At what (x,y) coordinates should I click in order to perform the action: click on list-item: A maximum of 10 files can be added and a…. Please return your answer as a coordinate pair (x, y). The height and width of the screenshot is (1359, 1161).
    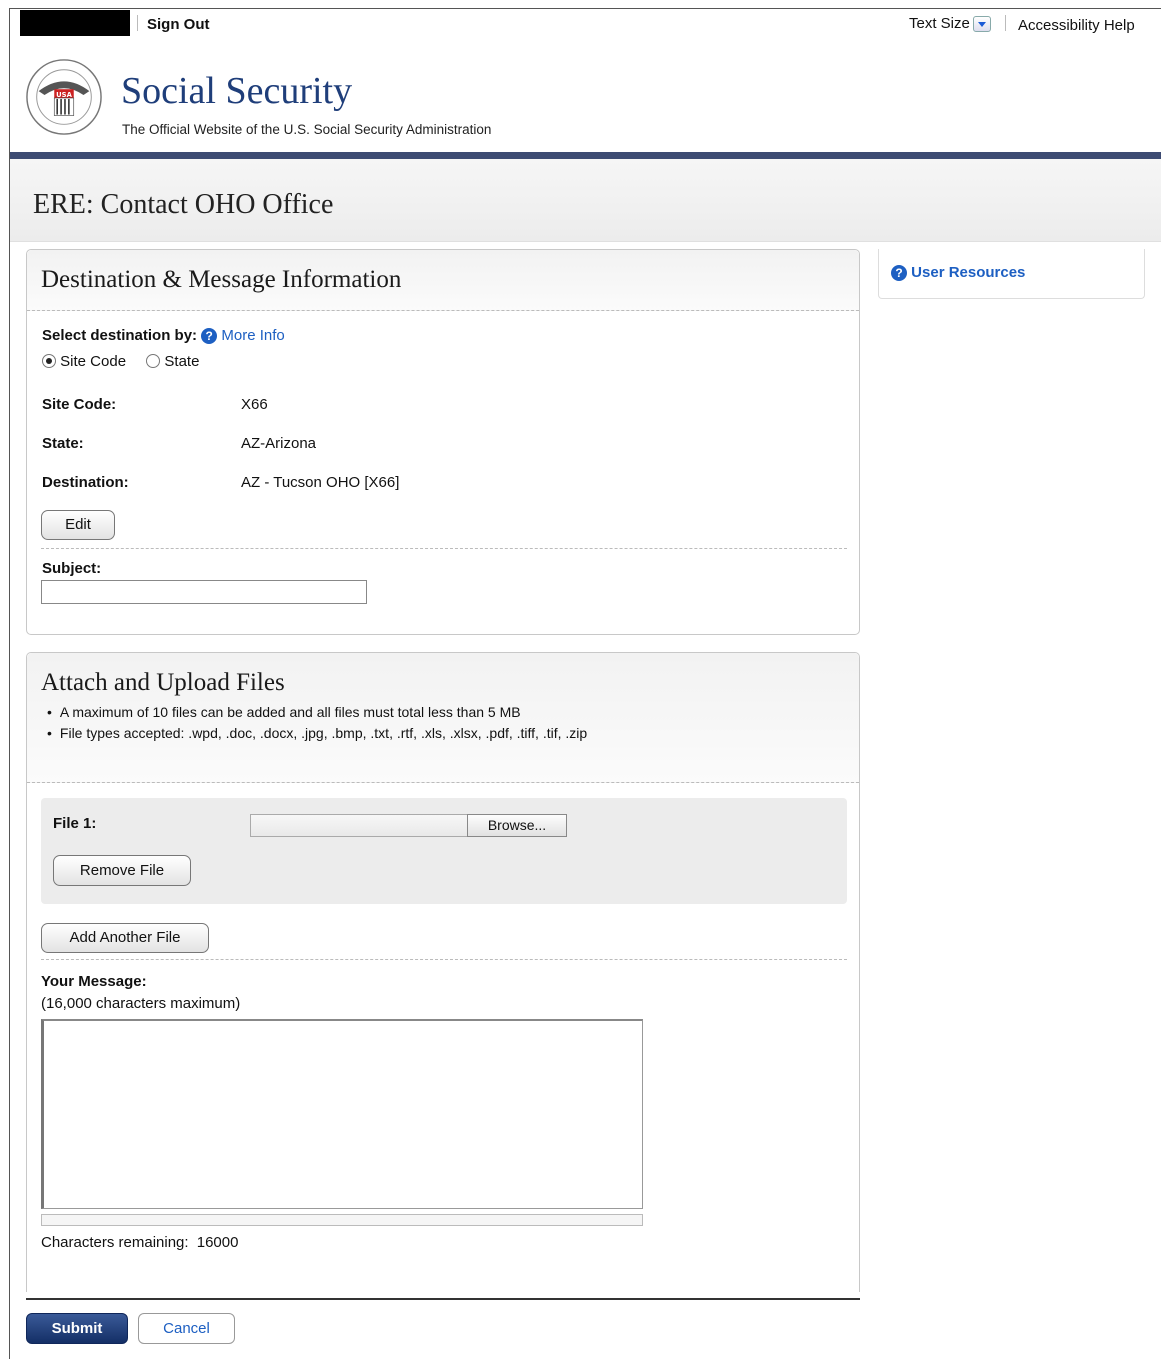
    Looking at the image, I should click on (314, 712).